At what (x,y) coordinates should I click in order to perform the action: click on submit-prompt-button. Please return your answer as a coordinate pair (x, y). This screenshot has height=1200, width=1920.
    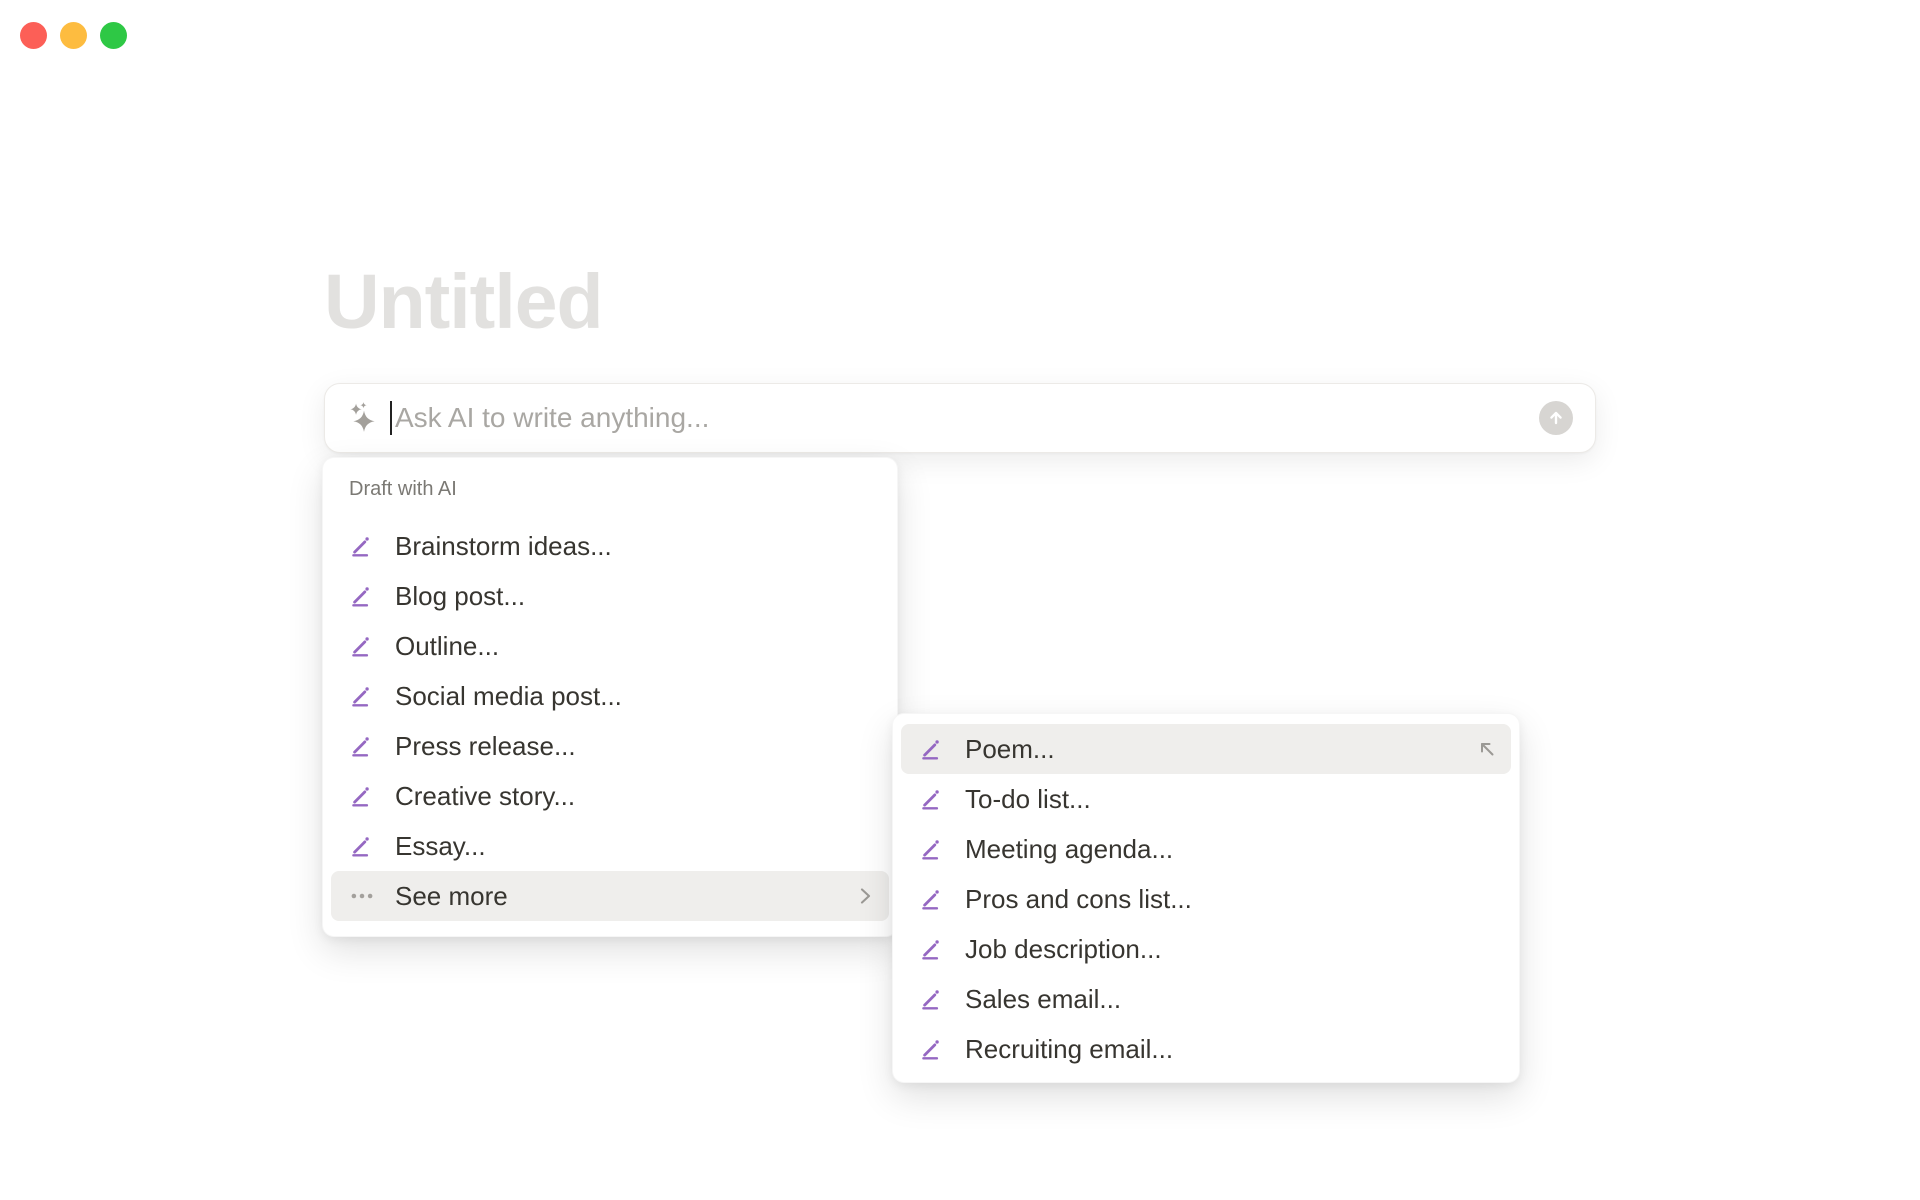
    Looking at the image, I should click on (1556, 418).